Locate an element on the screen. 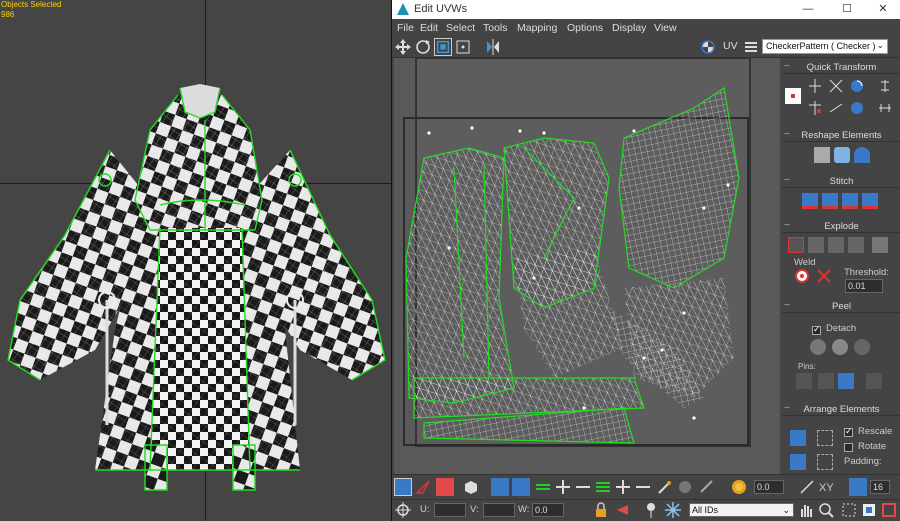  rotate-90-icon is located at coordinates (857, 86).